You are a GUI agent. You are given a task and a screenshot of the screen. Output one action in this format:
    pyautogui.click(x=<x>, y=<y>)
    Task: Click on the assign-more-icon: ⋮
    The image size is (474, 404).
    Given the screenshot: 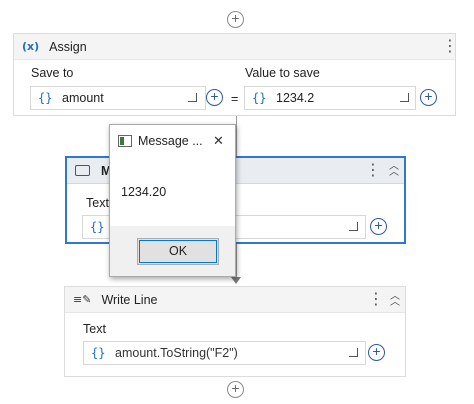 What is the action you would take?
    pyautogui.click(x=450, y=47)
    